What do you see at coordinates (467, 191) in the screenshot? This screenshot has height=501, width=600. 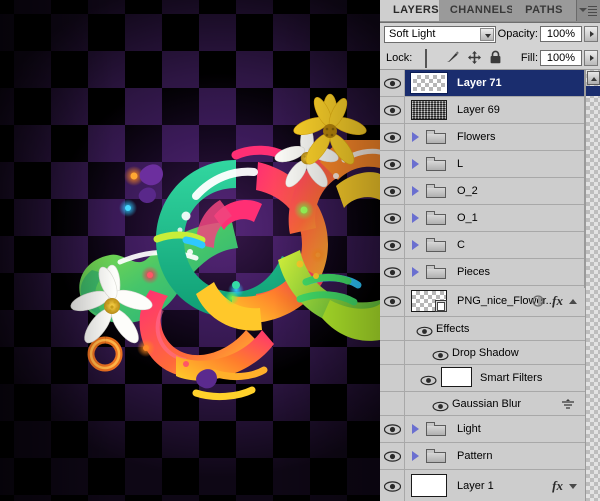 I see `layer-name: O_2` at bounding box center [467, 191].